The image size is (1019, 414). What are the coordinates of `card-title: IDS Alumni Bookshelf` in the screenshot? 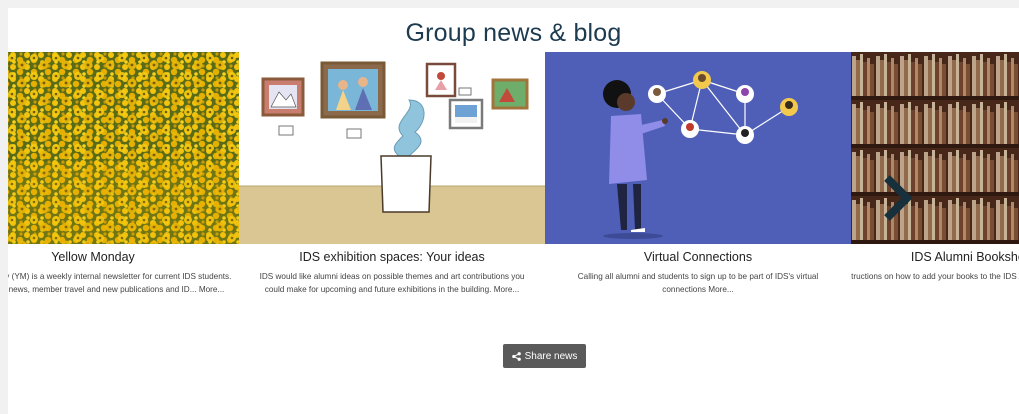 It's located at (935, 257).